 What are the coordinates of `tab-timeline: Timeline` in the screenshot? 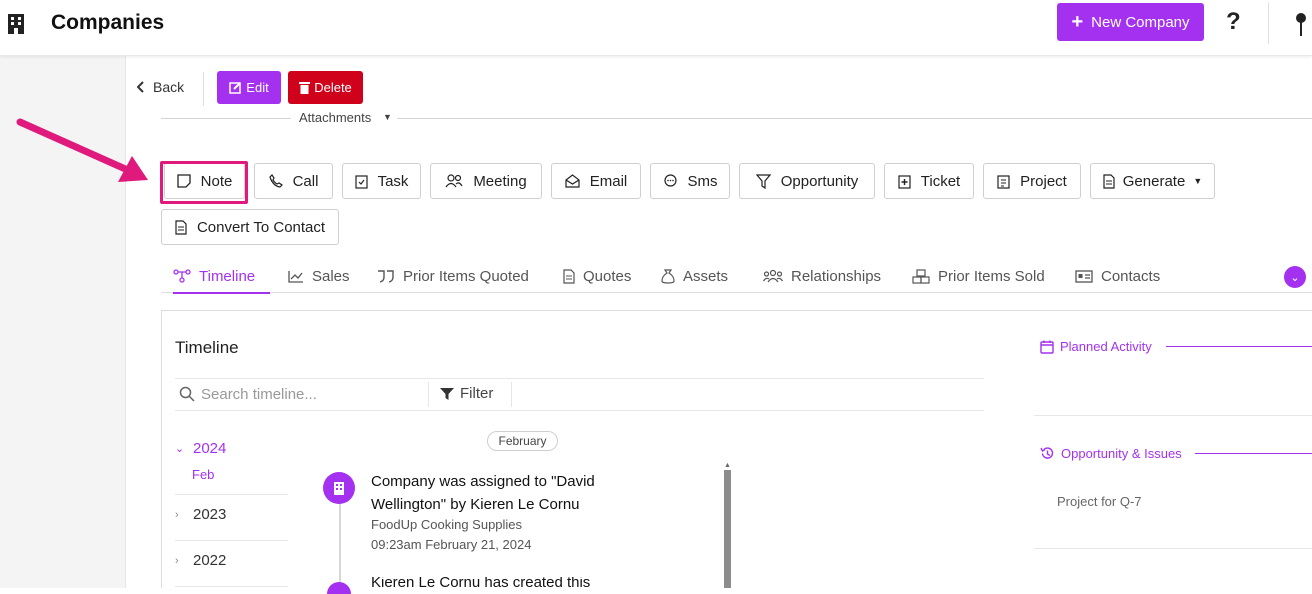 It's located at (221, 277).